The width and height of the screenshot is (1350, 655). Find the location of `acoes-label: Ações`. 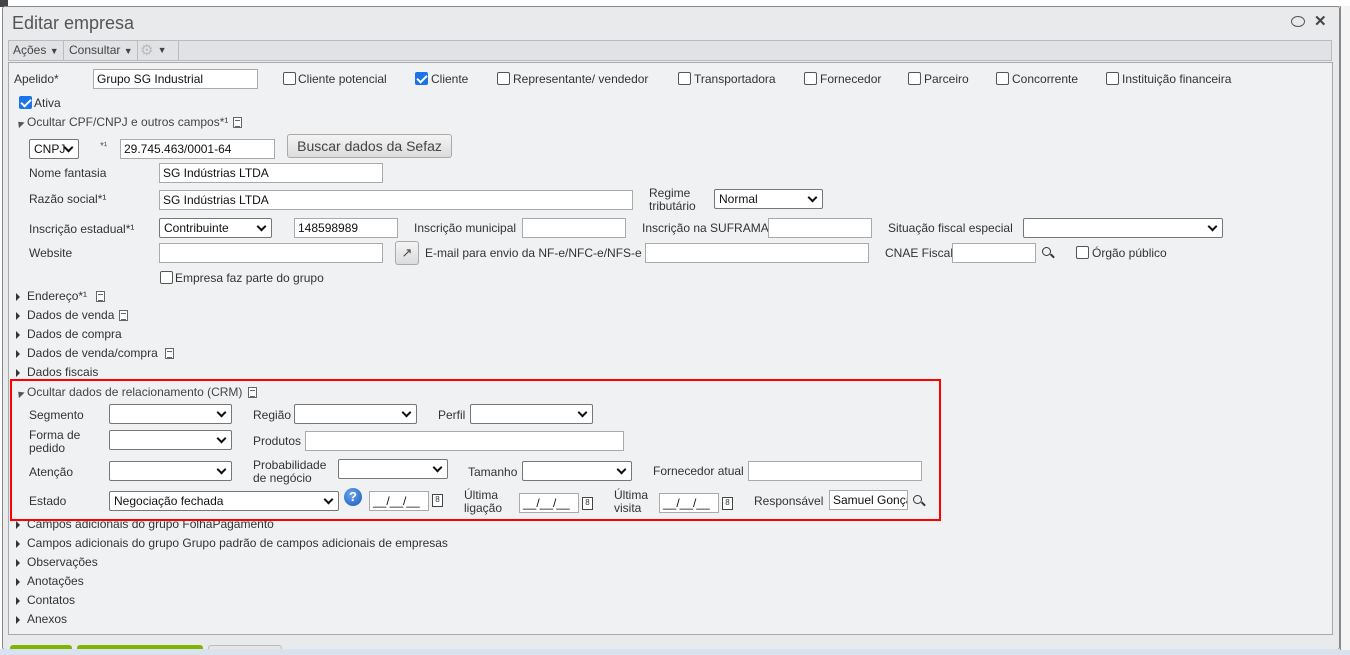

acoes-label: Ações is located at coordinates (30, 50).